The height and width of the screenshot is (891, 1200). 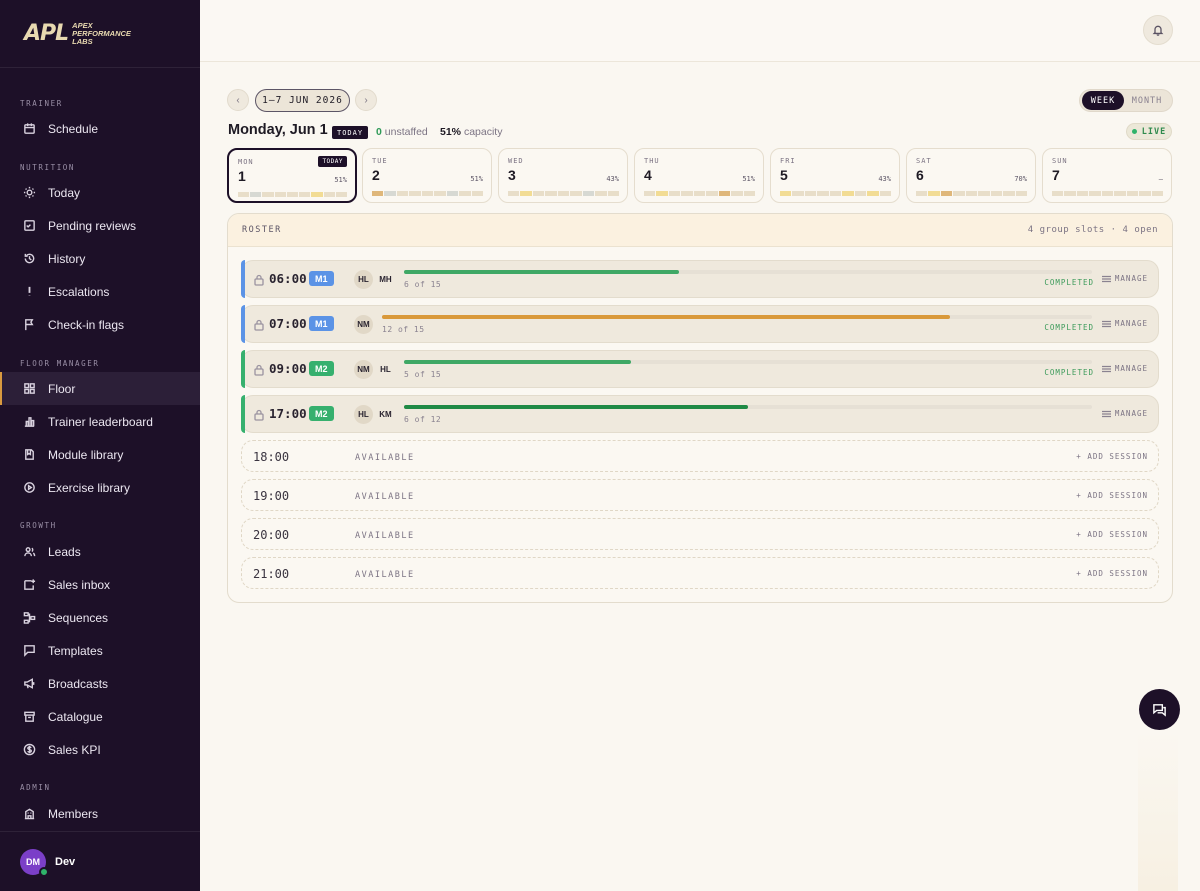 What do you see at coordinates (60, 363) in the screenshot?
I see `nav-section-title: FLOOR MANAGER` at bounding box center [60, 363].